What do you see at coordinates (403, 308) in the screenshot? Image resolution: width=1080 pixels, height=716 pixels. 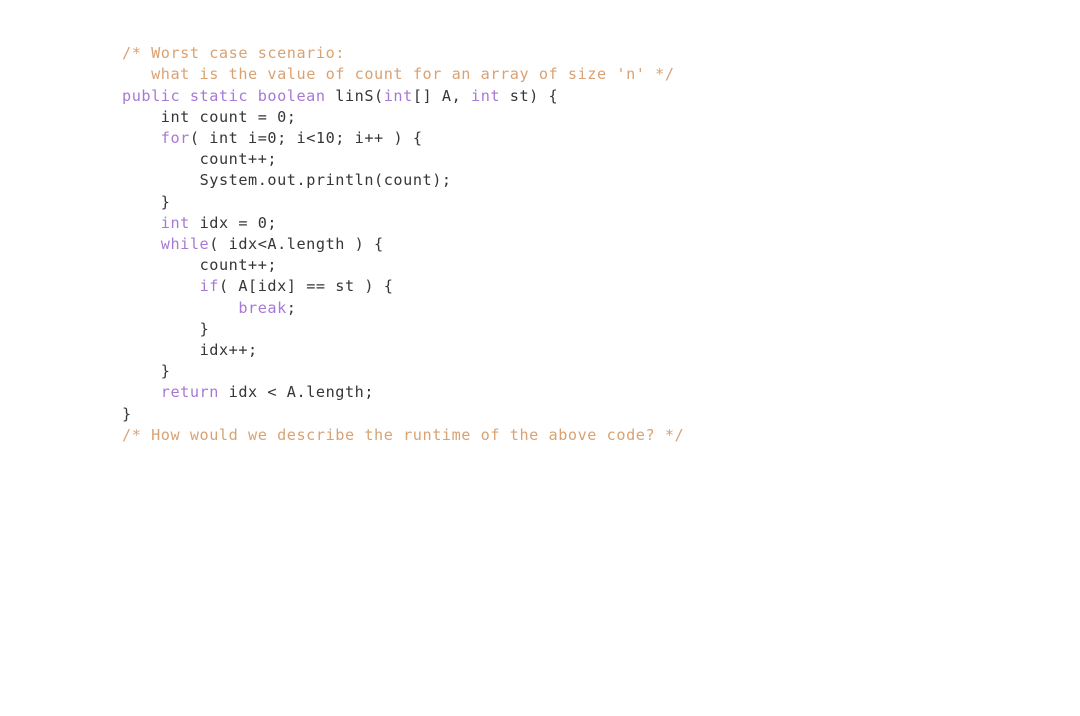 I see `code-line: break;` at bounding box center [403, 308].